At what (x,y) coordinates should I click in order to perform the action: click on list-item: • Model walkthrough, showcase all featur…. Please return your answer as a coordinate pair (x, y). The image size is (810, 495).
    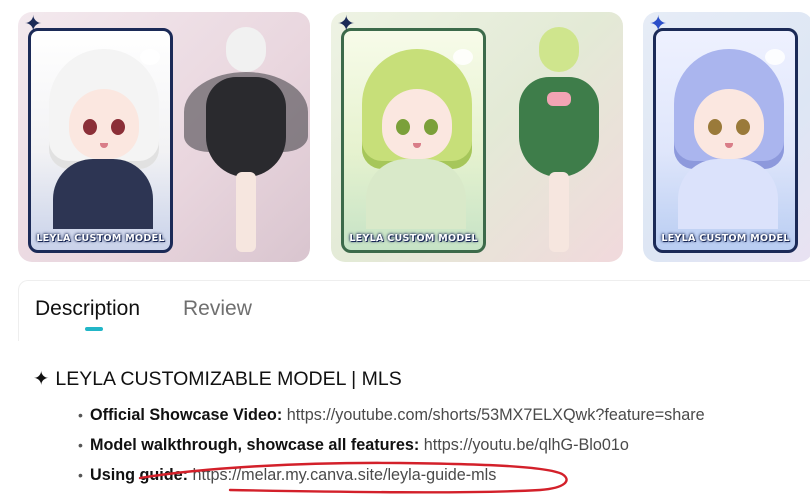
    Looking at the image, I should click on (438, 451).